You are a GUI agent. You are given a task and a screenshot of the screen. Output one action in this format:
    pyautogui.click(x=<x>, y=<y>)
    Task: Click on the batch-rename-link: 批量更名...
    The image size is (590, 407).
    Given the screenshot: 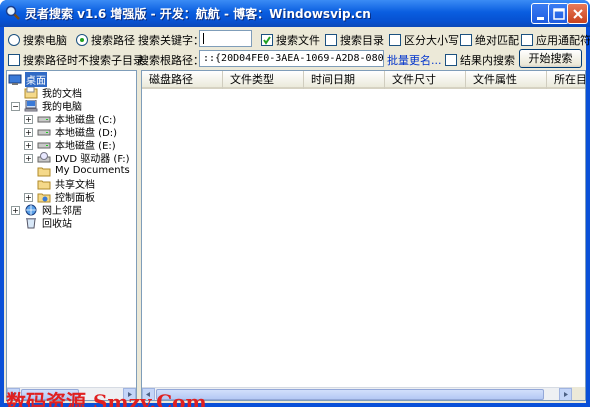 What is the action you would take?
    pyautogui.click(x=414, y=60)
    